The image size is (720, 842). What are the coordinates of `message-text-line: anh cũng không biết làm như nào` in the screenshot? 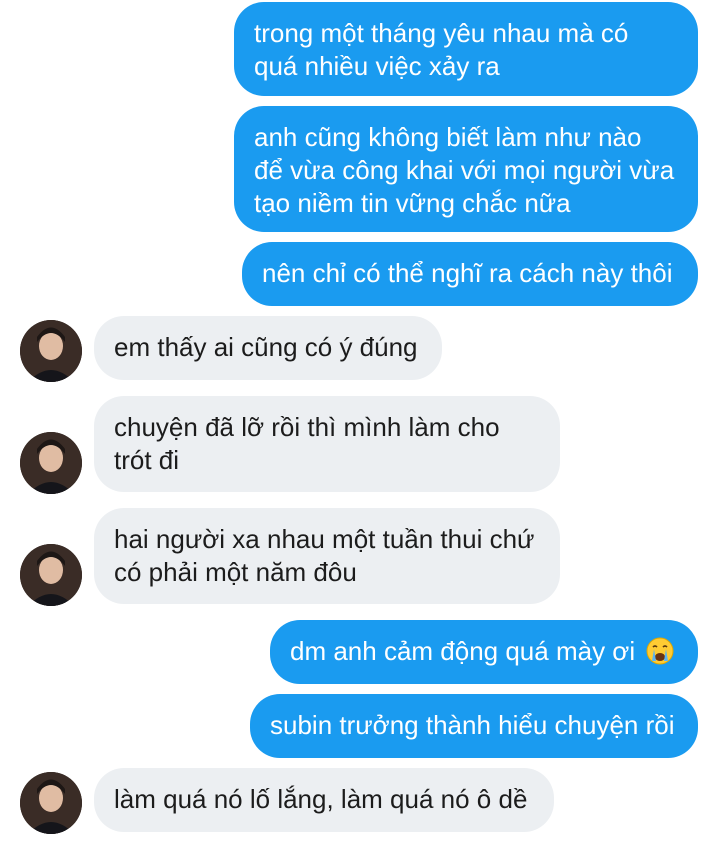 It's located at (448, 137).